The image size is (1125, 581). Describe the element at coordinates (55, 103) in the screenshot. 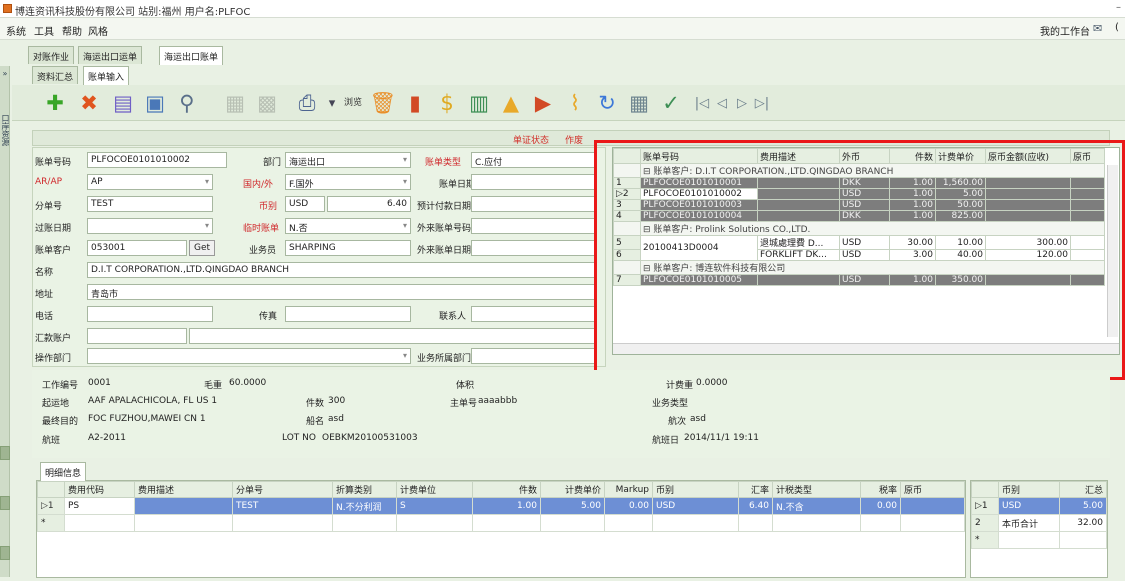

I see `add-icon: ✚` at that location.